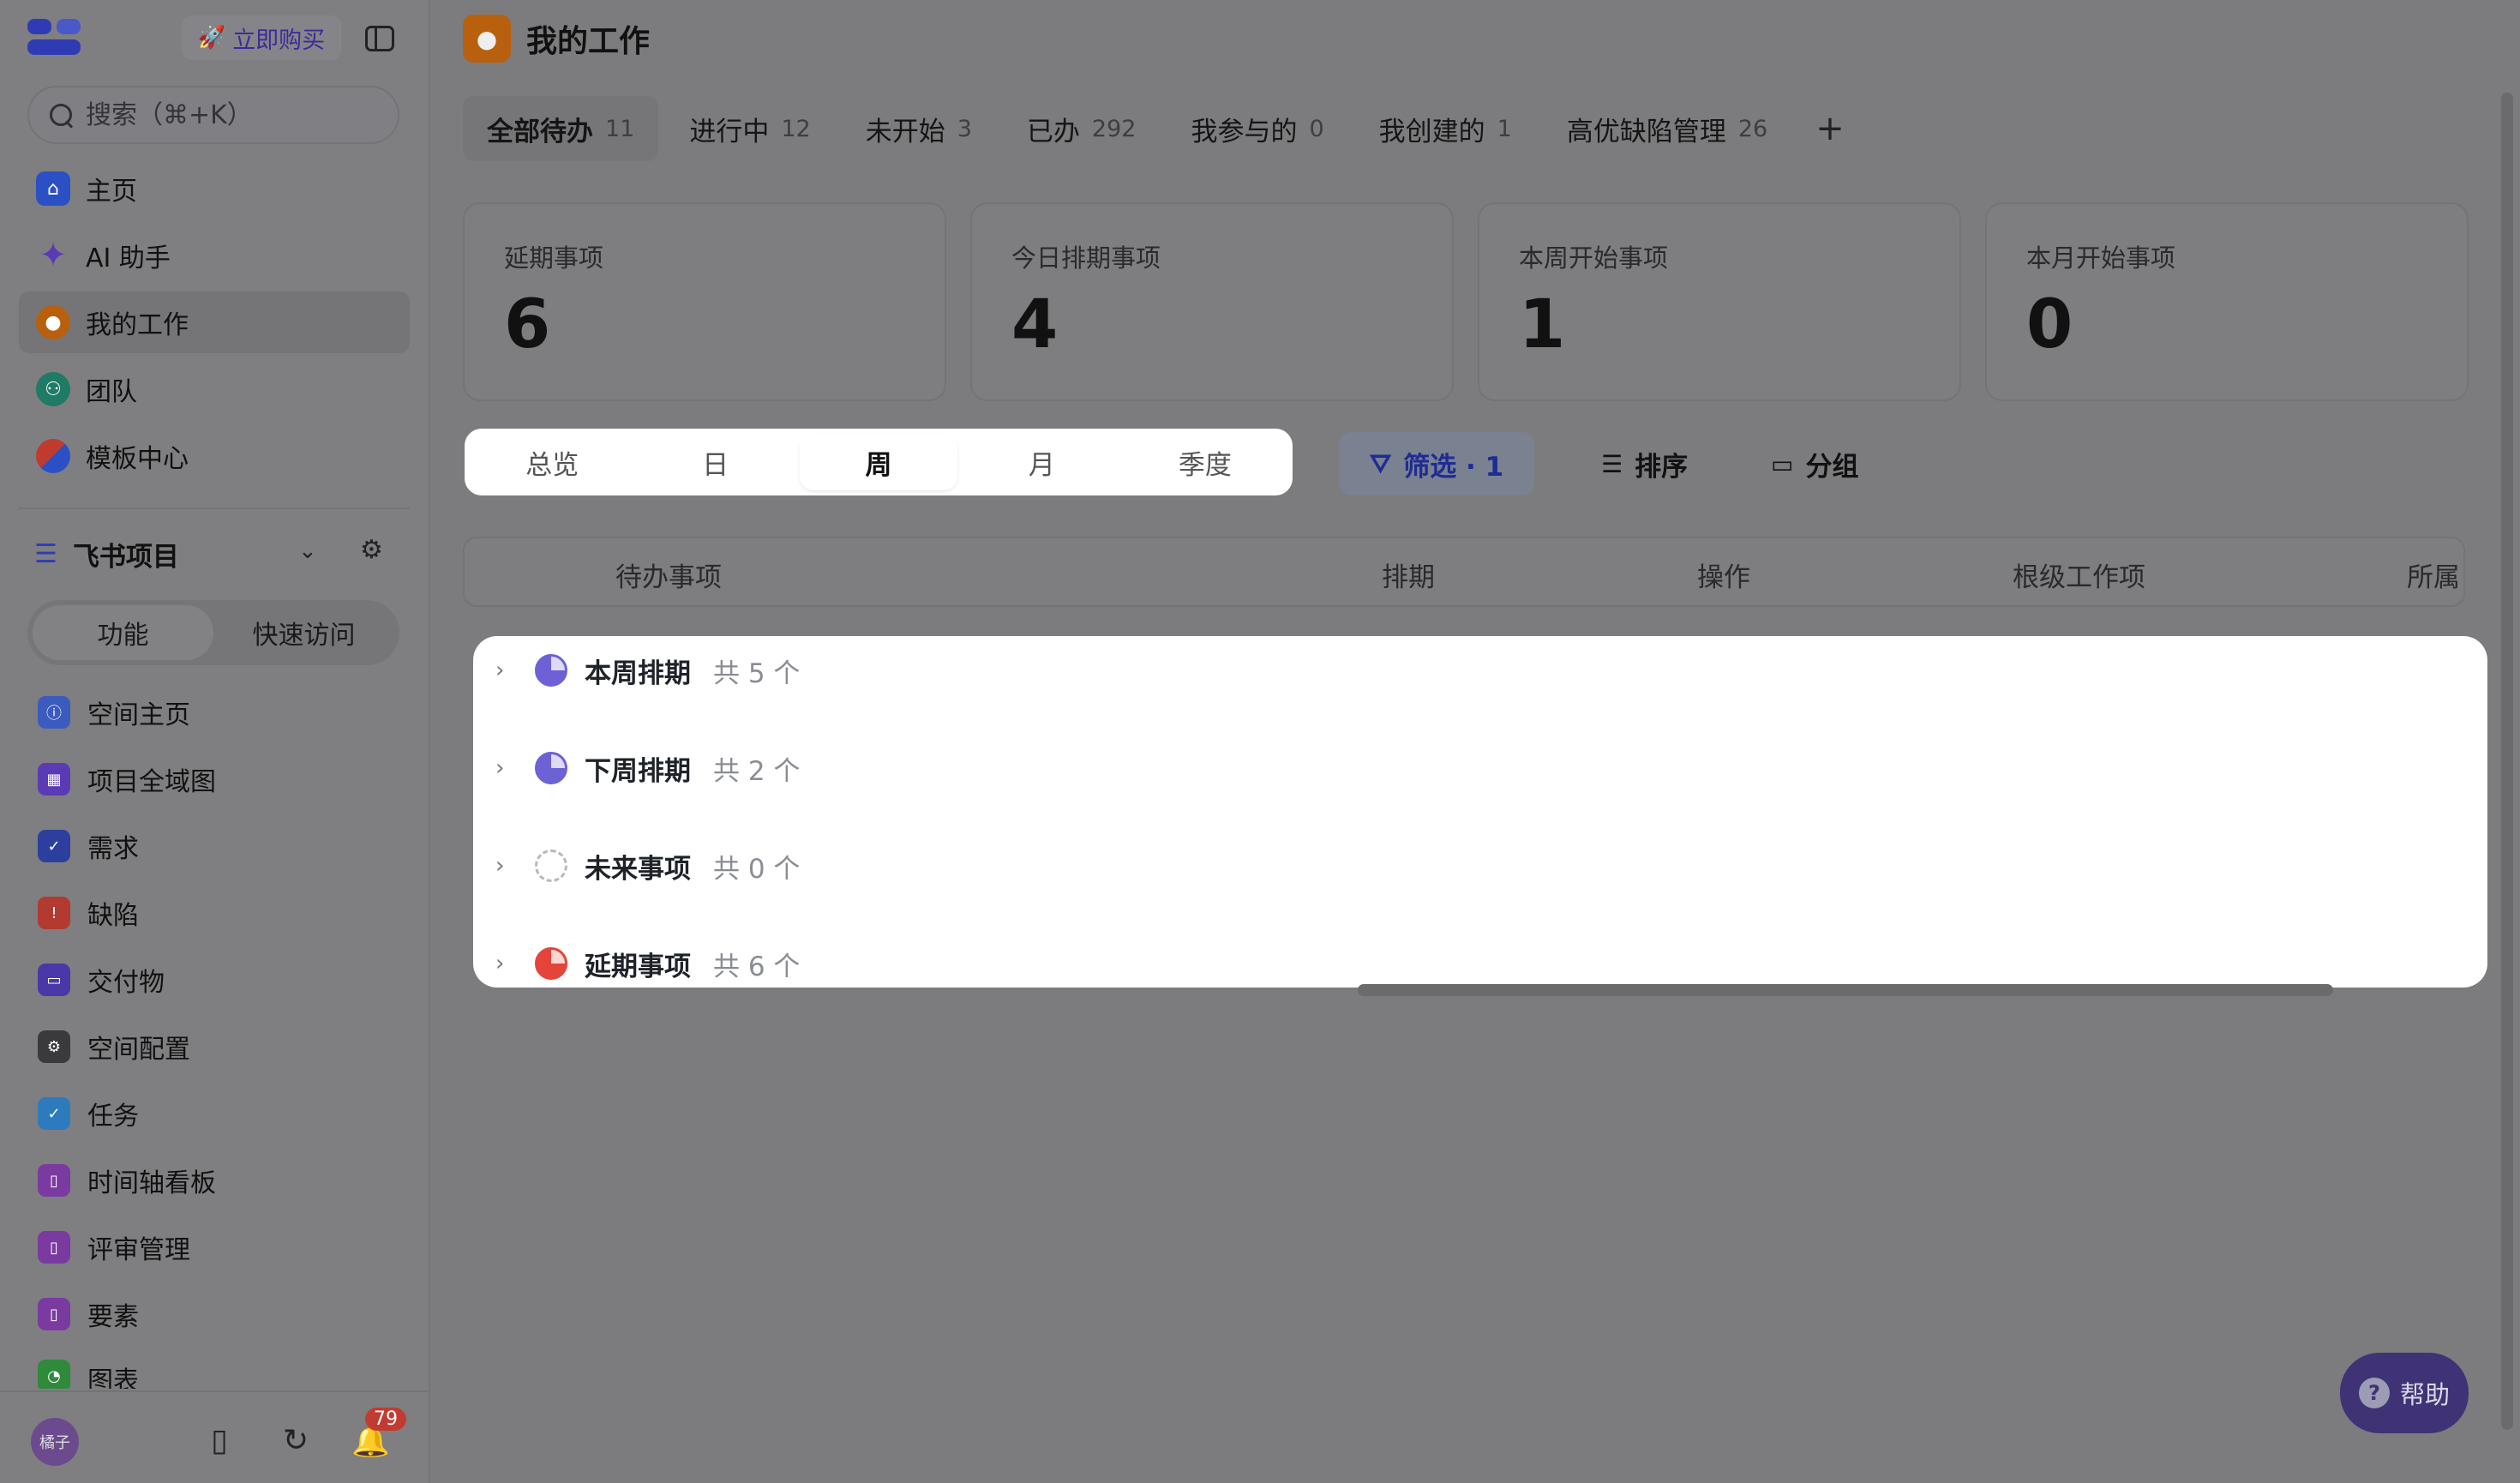  What do you see at coordinates (214, 1180) in the screenshot?
I see `feature-item-timeline-board: ▯ 时间轴看板` at bounding box center [214, 1180].